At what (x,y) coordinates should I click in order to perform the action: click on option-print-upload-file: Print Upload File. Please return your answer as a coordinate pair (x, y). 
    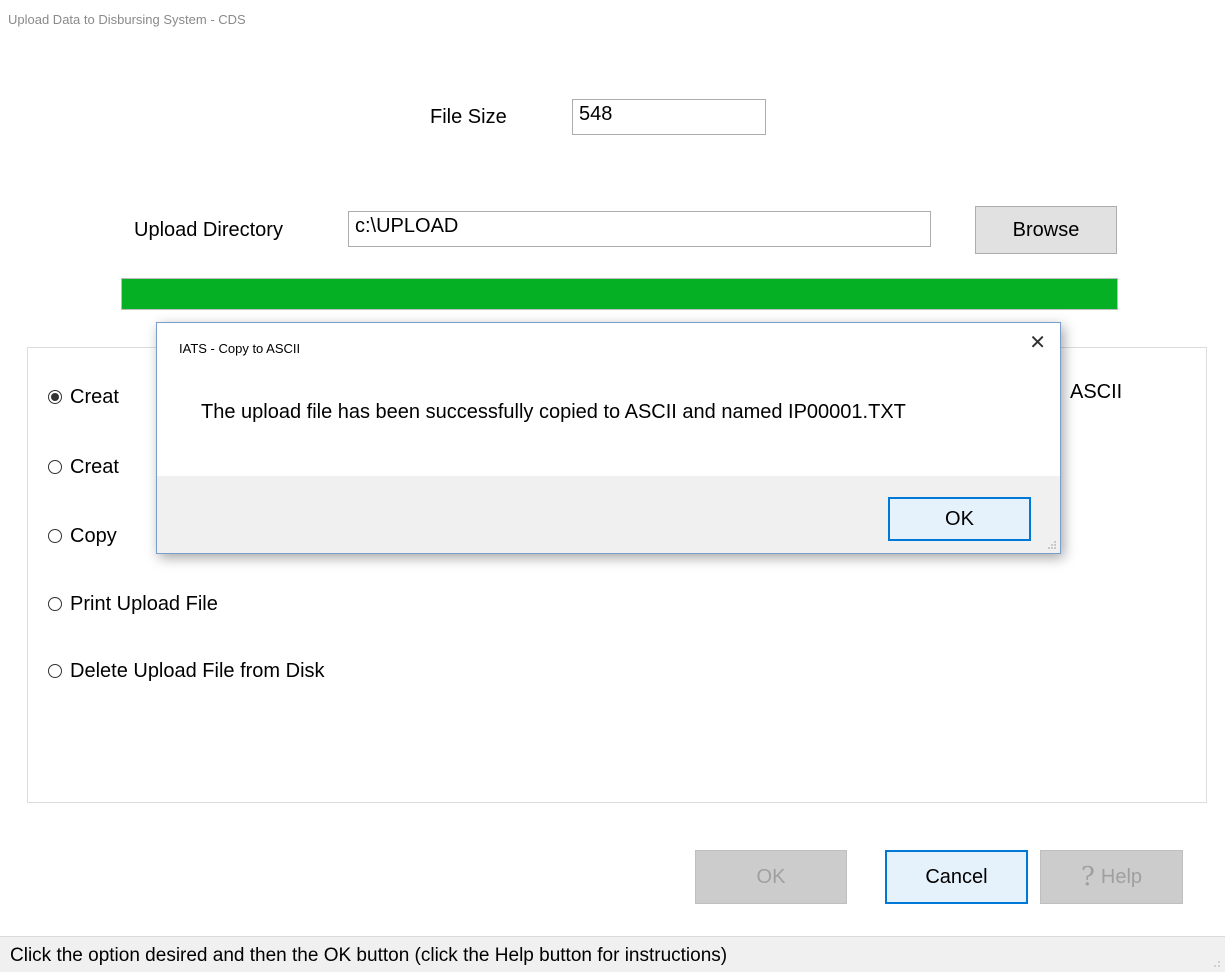
    Looking at the image, I should click on (133, 604).